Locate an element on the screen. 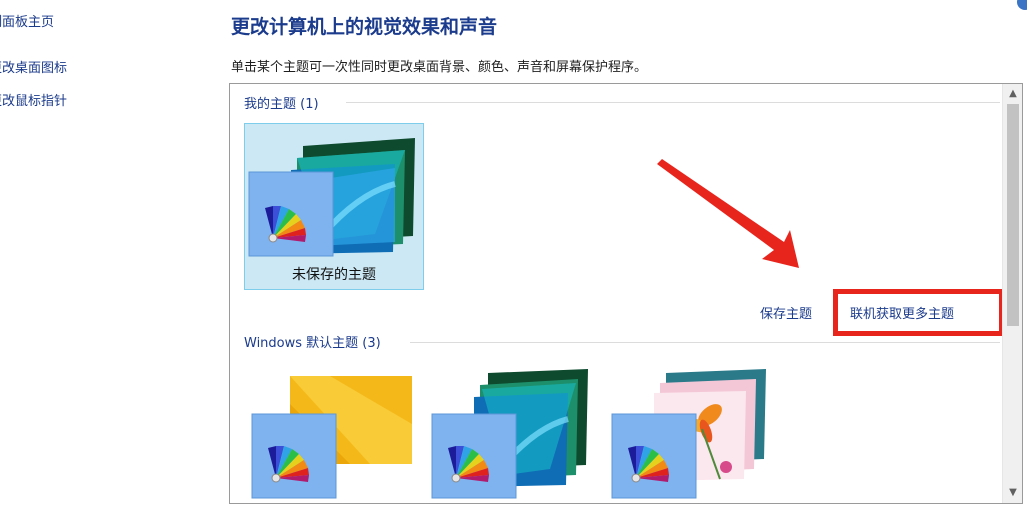  theme-tile-flowers is located at coordinates (695, 436).